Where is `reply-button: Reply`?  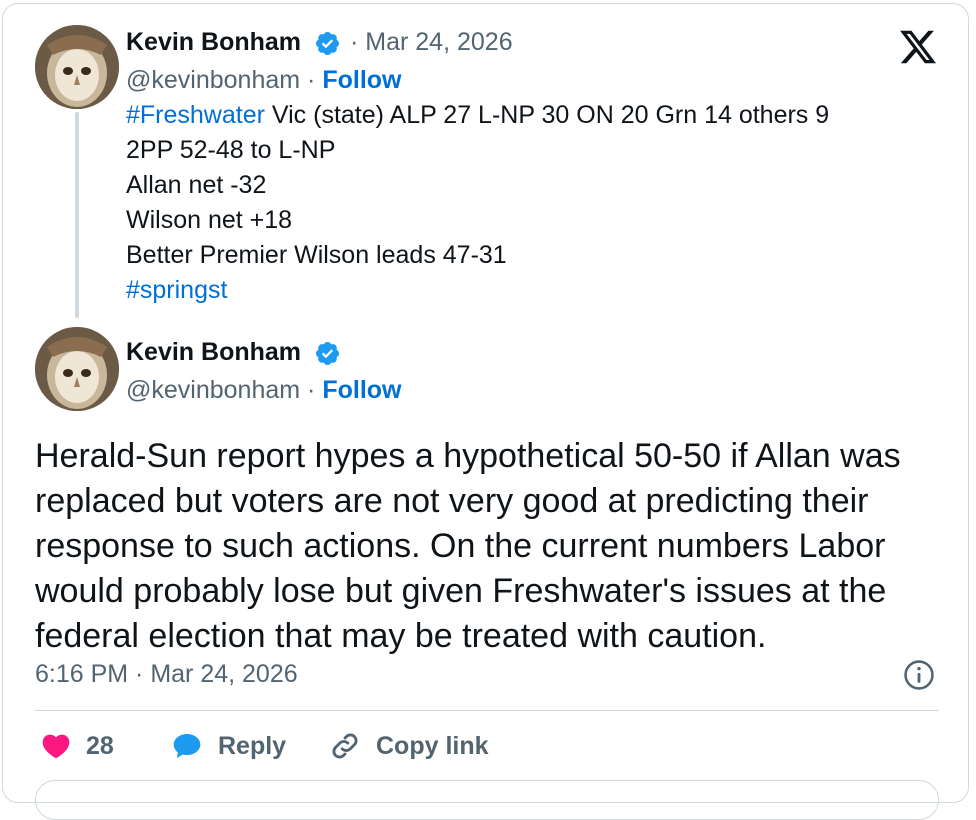 reply-button: Reply is located at coordinates (228, 746).